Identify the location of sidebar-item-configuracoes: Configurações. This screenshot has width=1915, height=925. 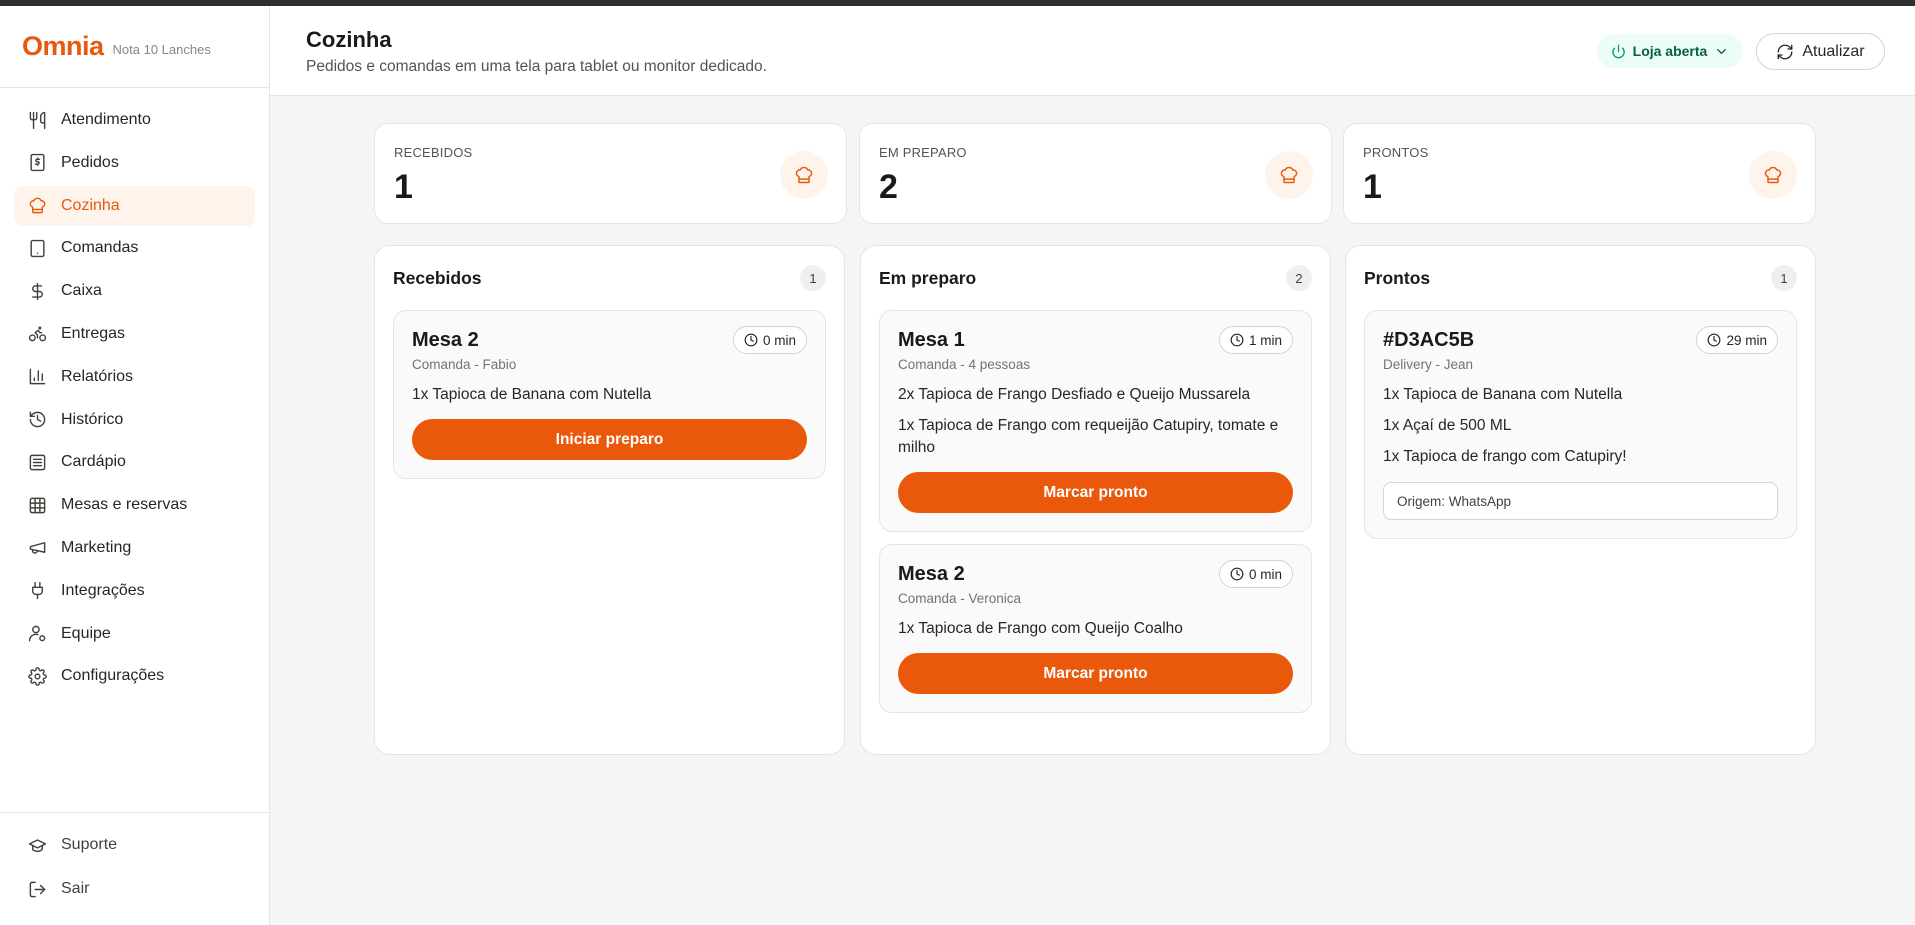
(134, 676).